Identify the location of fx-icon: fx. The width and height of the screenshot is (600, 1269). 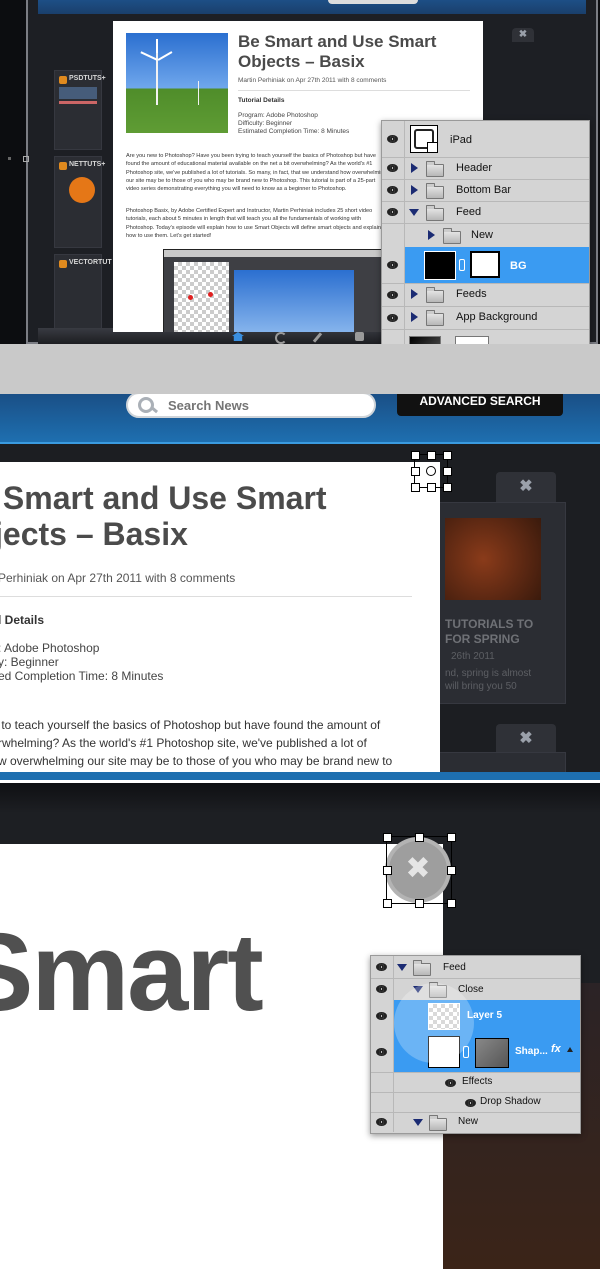
(556, 1049).